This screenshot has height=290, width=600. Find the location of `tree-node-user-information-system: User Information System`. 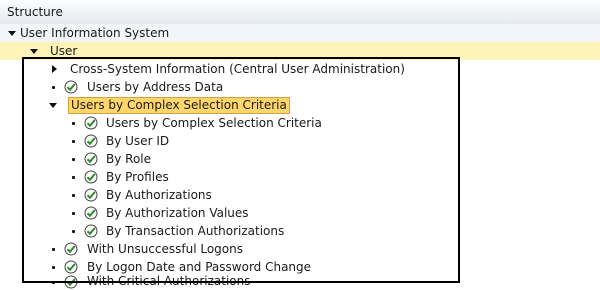

tree-node-user-information-system: User Information System is located at coordinates (300, 33).